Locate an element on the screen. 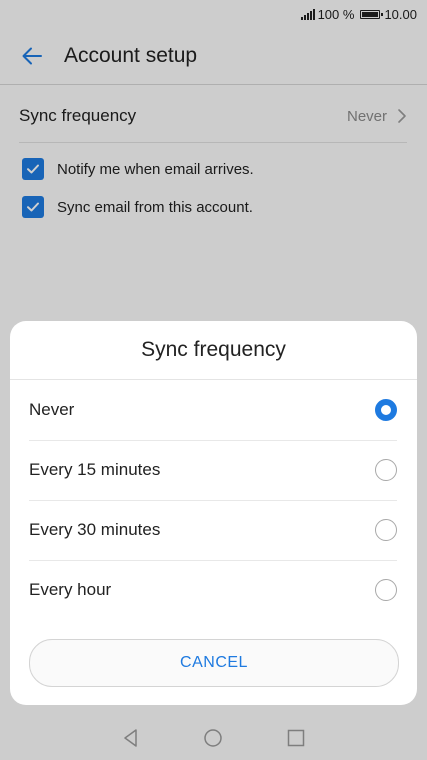 This screenshot has height=760, width=427. option-label: Every 30 minutes is located at coordinates (95, 529).